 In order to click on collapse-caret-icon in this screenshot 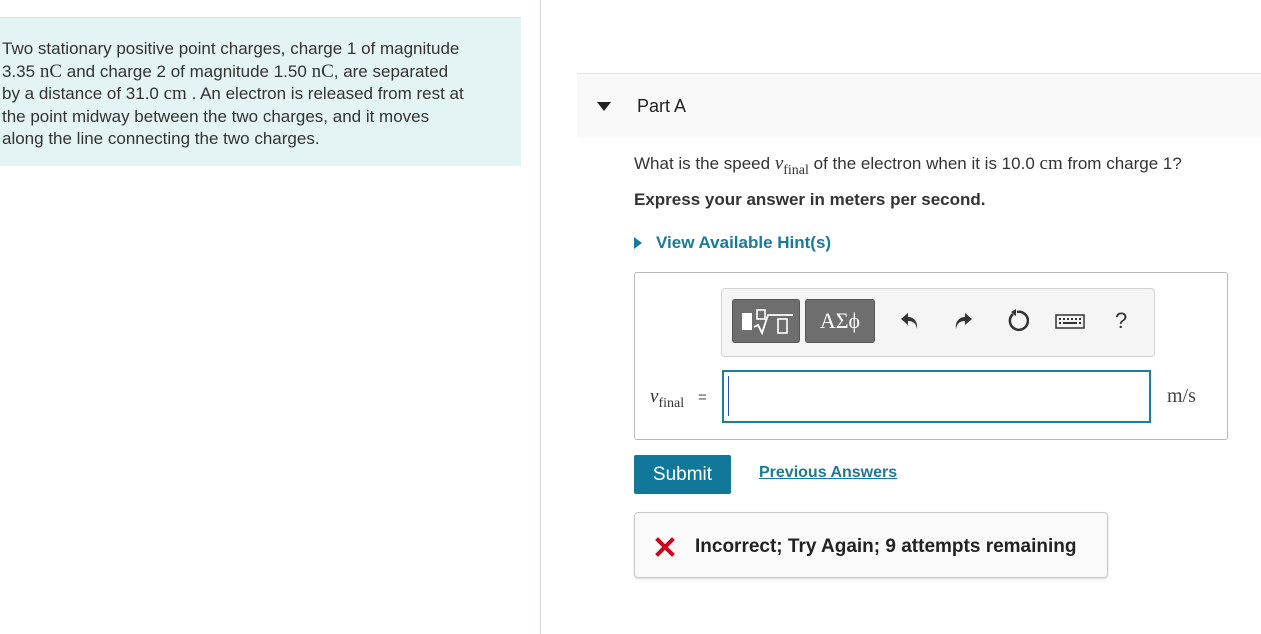, I will do `click(604, 106)`.